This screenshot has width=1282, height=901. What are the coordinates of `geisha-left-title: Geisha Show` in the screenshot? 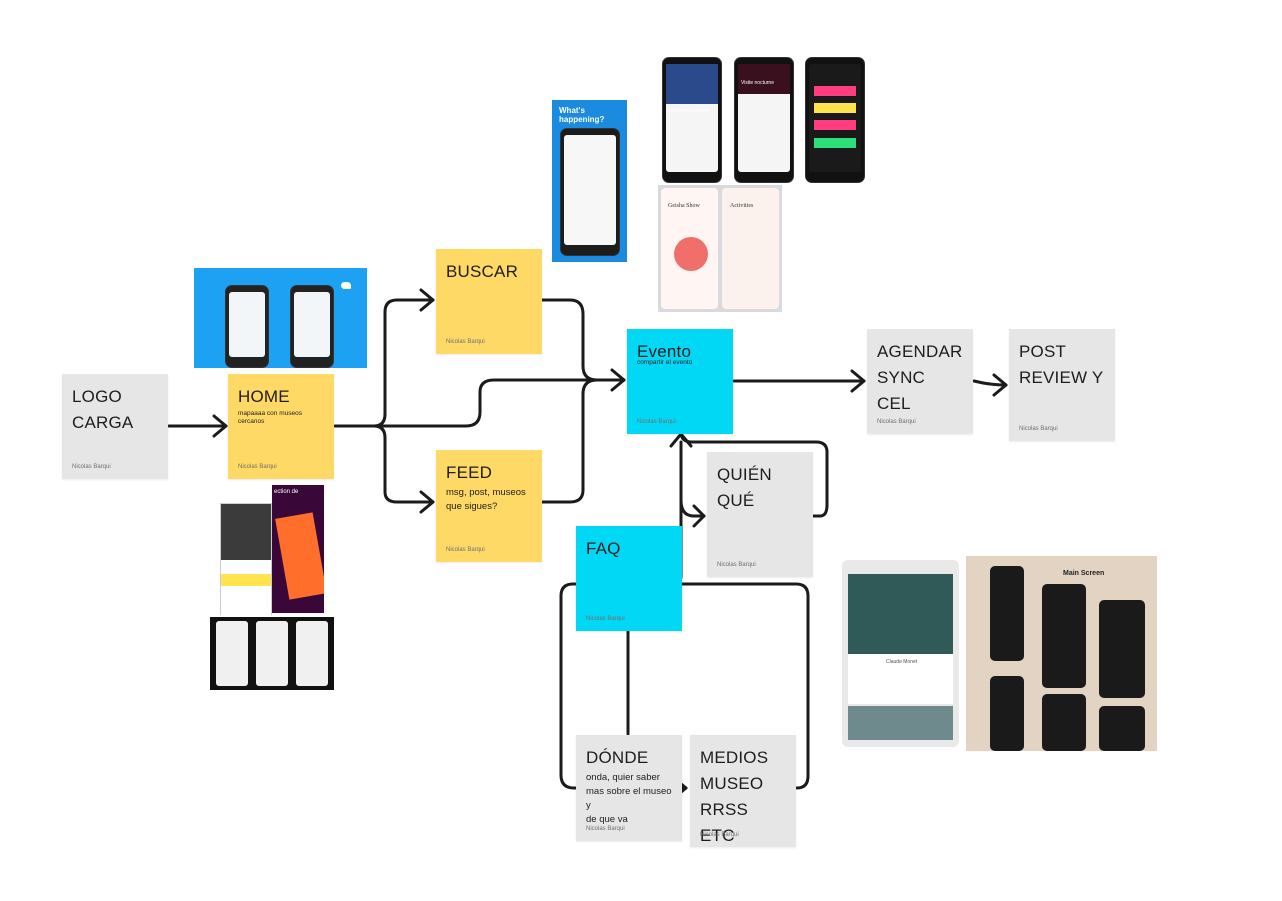 It's located at (684, 206).